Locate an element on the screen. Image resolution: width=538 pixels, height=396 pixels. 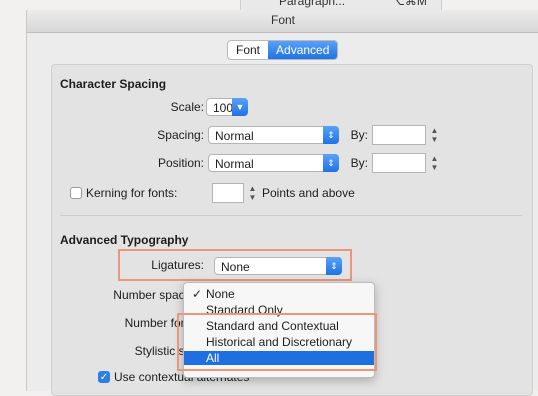
window-title: Font is located at coordinates (282, 21).